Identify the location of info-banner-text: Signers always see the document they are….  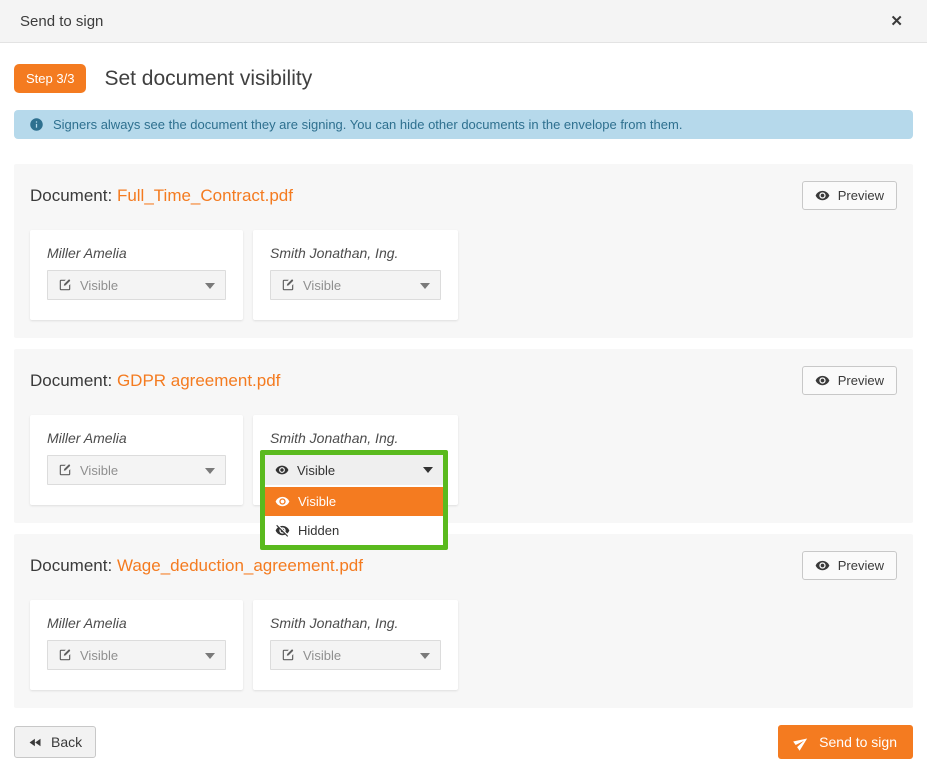
(368, 124).